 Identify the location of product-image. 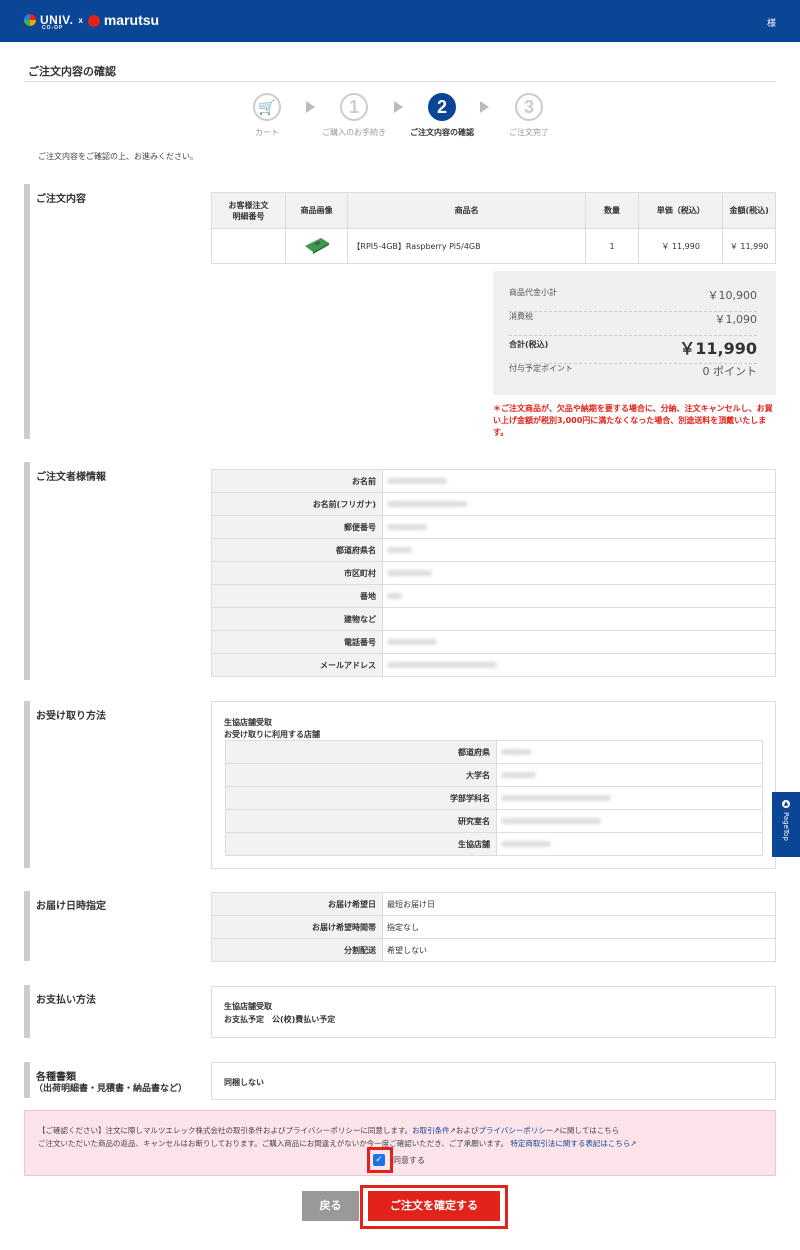
(316, 246).